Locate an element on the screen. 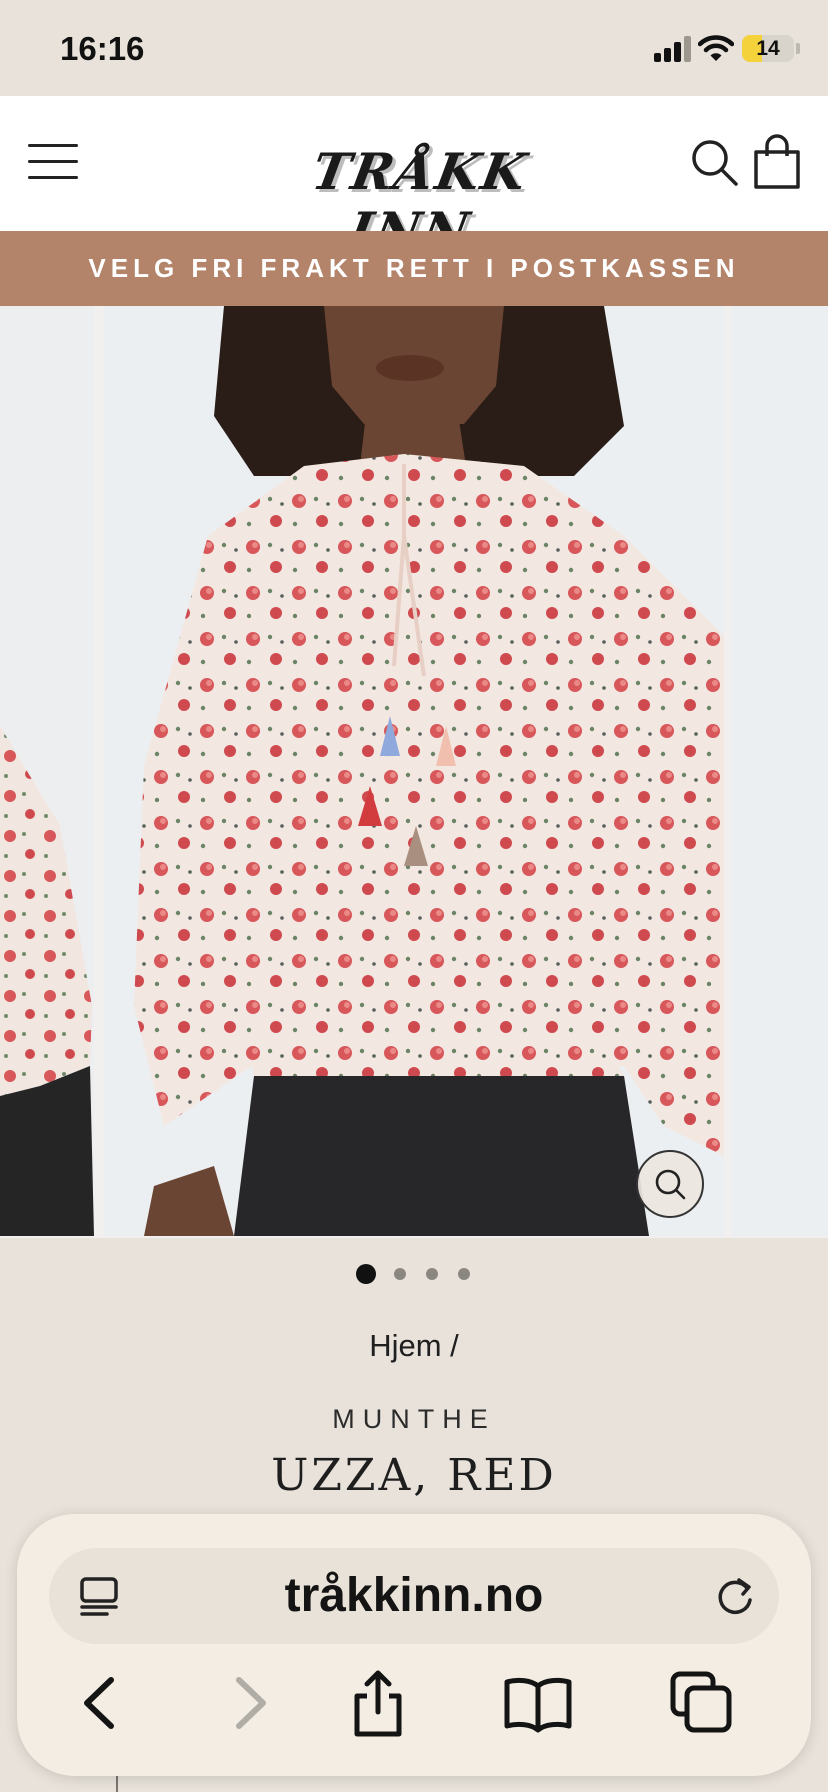  url-text: tråkkinn.no is located at coordinates (414, 1596).